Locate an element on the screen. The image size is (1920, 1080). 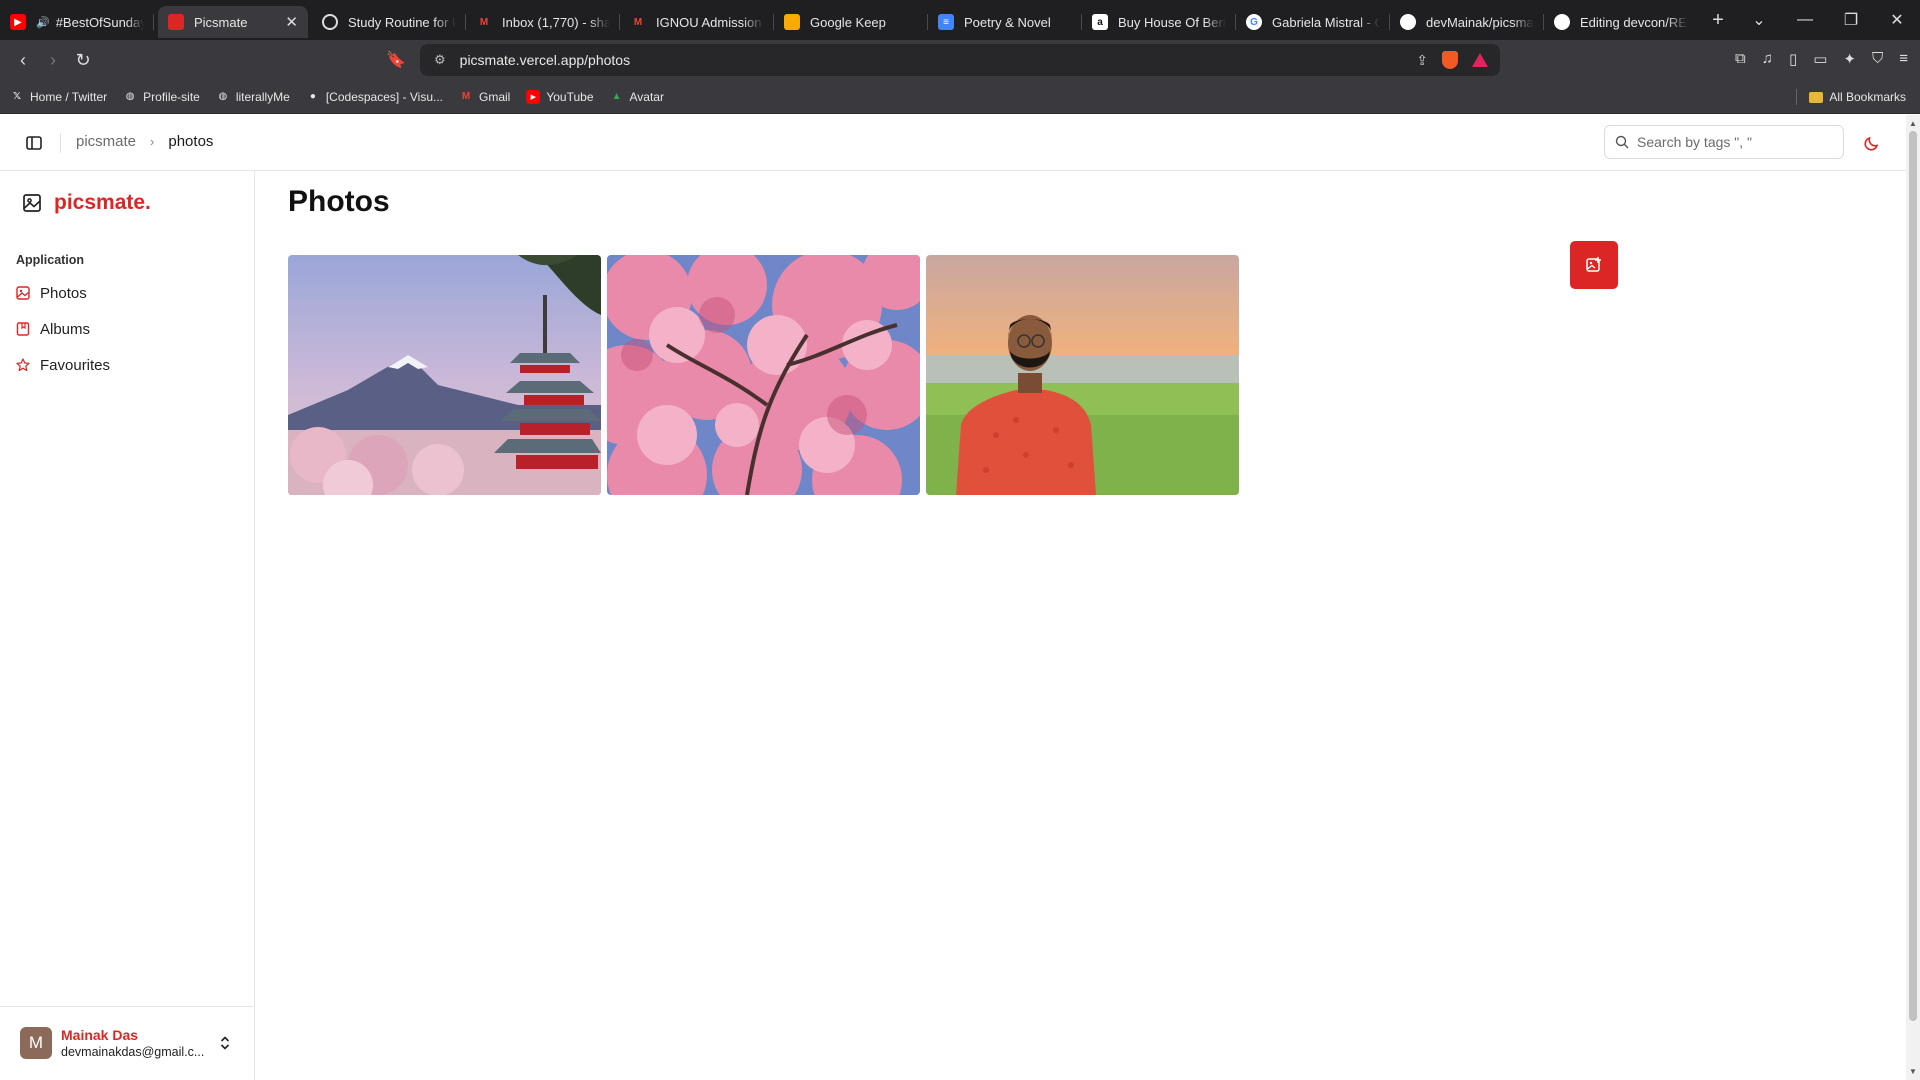
speaker-icon: 🔊 is located at coordinates (43, 22).